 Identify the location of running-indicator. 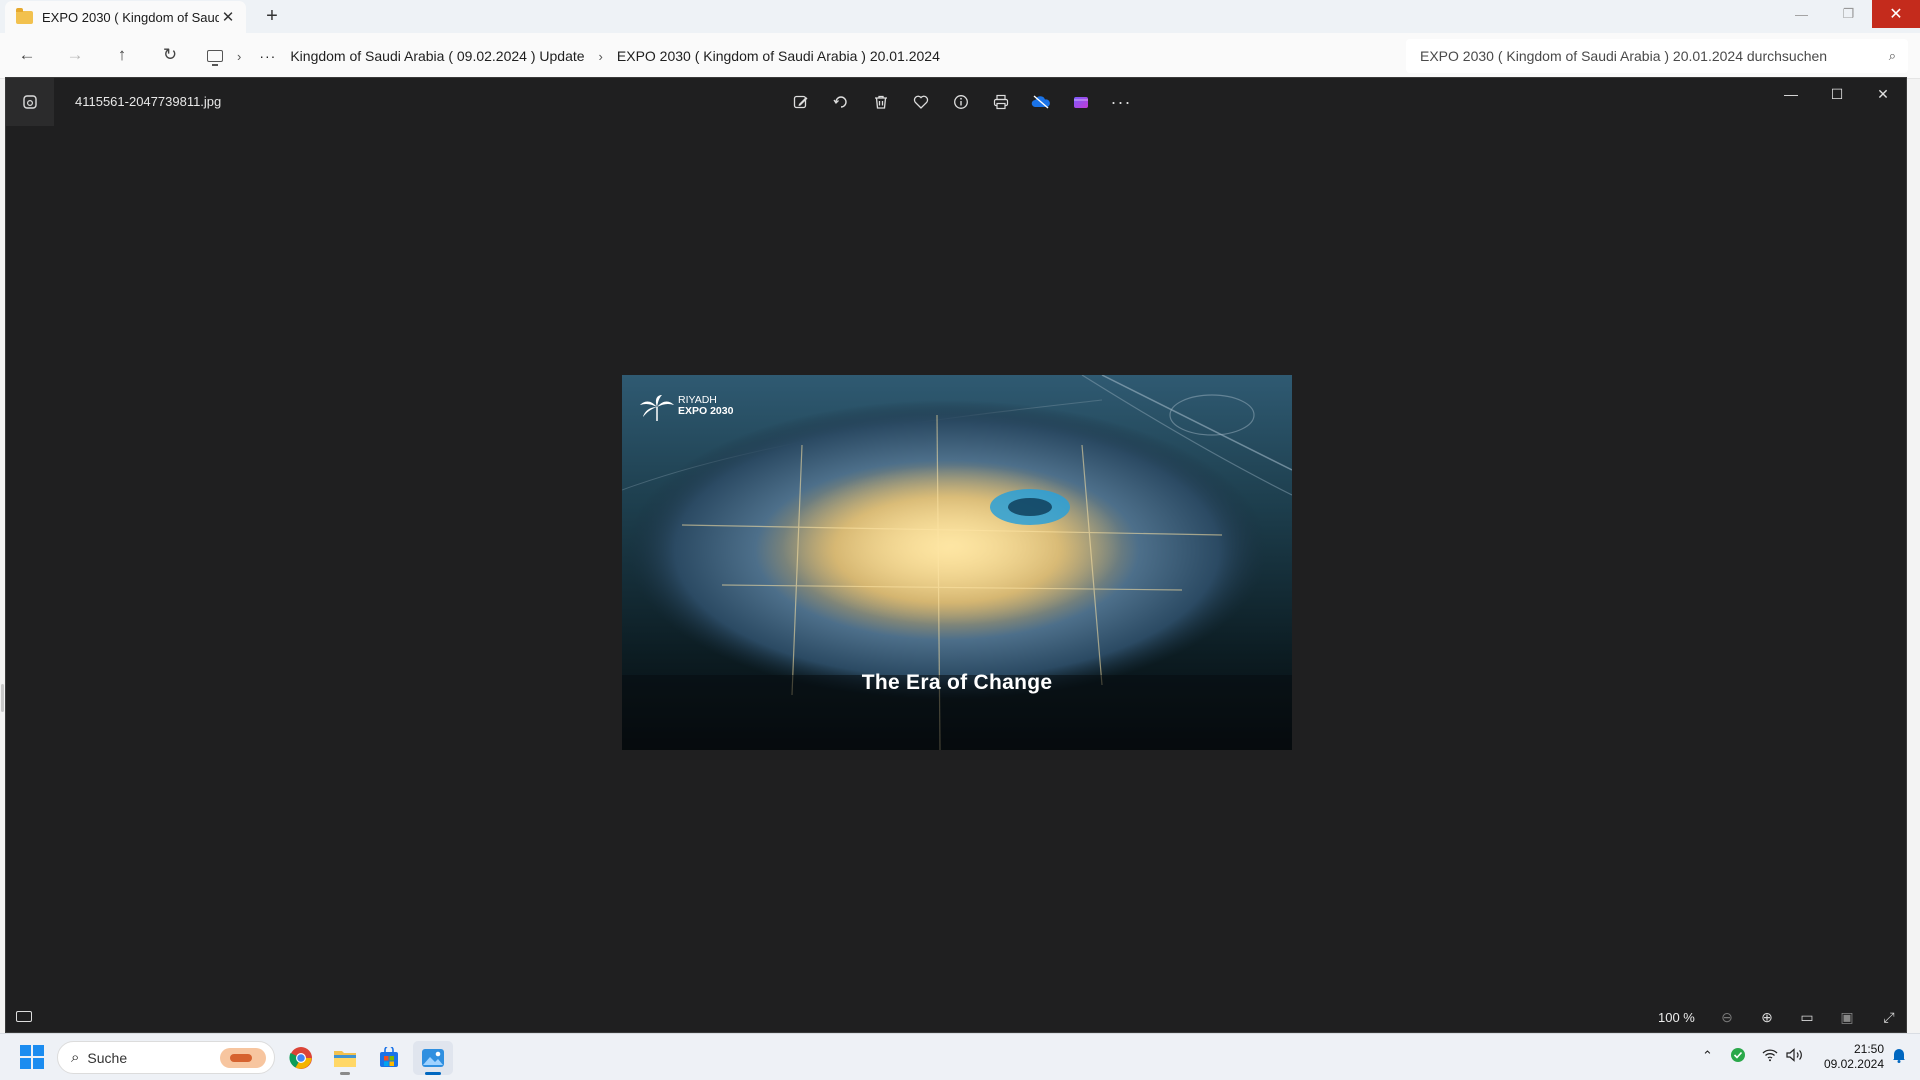
(345, 1073).